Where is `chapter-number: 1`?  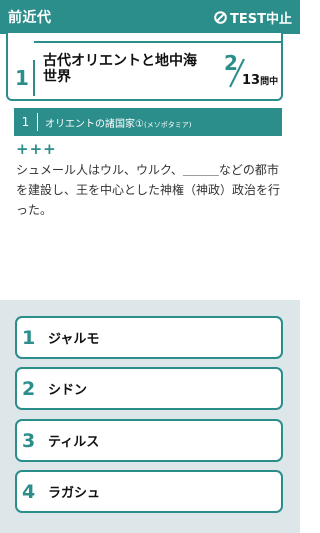 chapter-number: 1 is located at coordinates (23, 78).